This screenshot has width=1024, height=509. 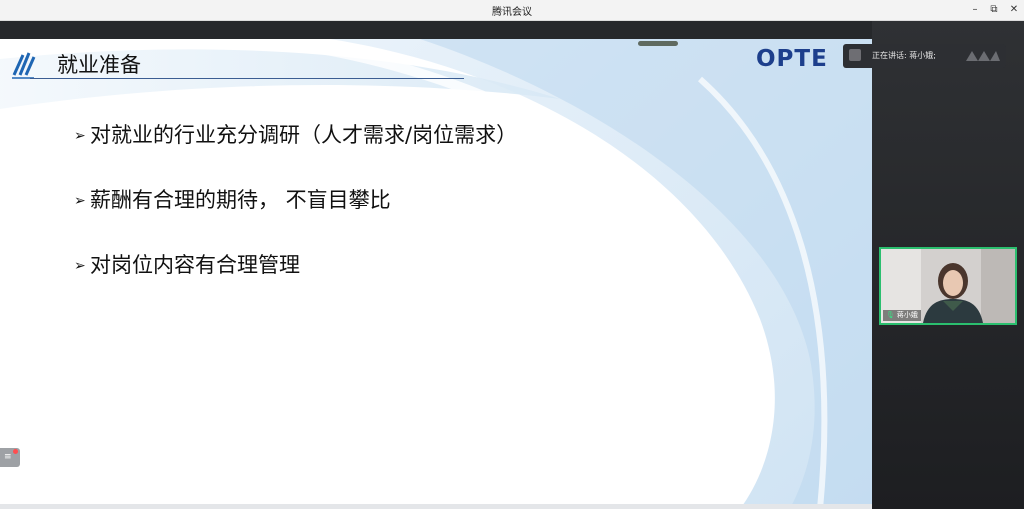 I want to click on minimize-button: –, so click(x=975, y=10).